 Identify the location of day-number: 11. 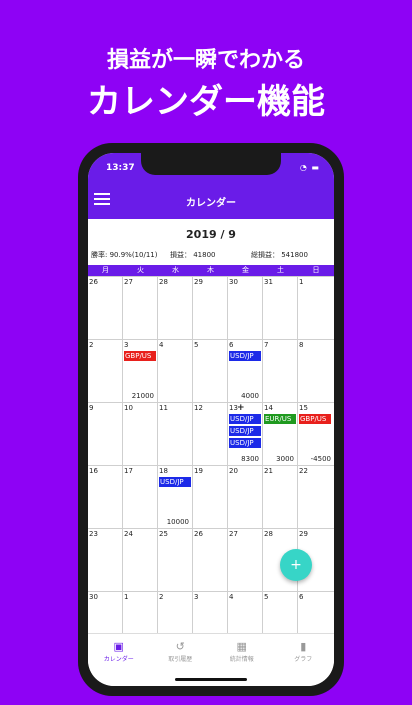
(163, 408).